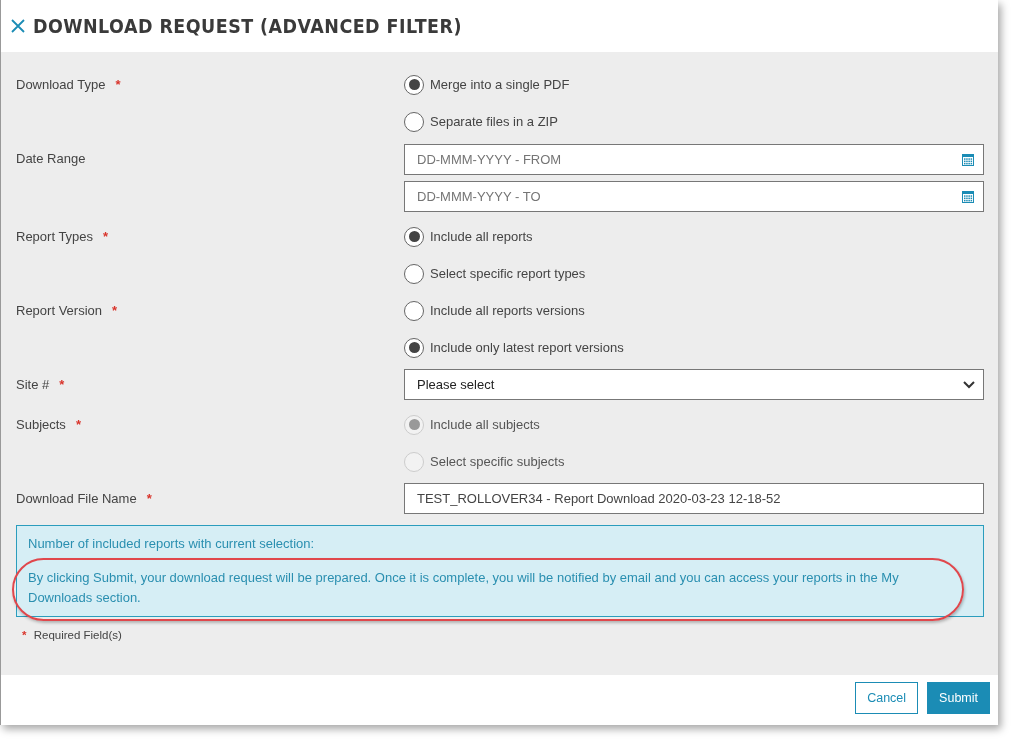 The image size is (1028, 755). I want to click on close-icon, so click(18, 26).